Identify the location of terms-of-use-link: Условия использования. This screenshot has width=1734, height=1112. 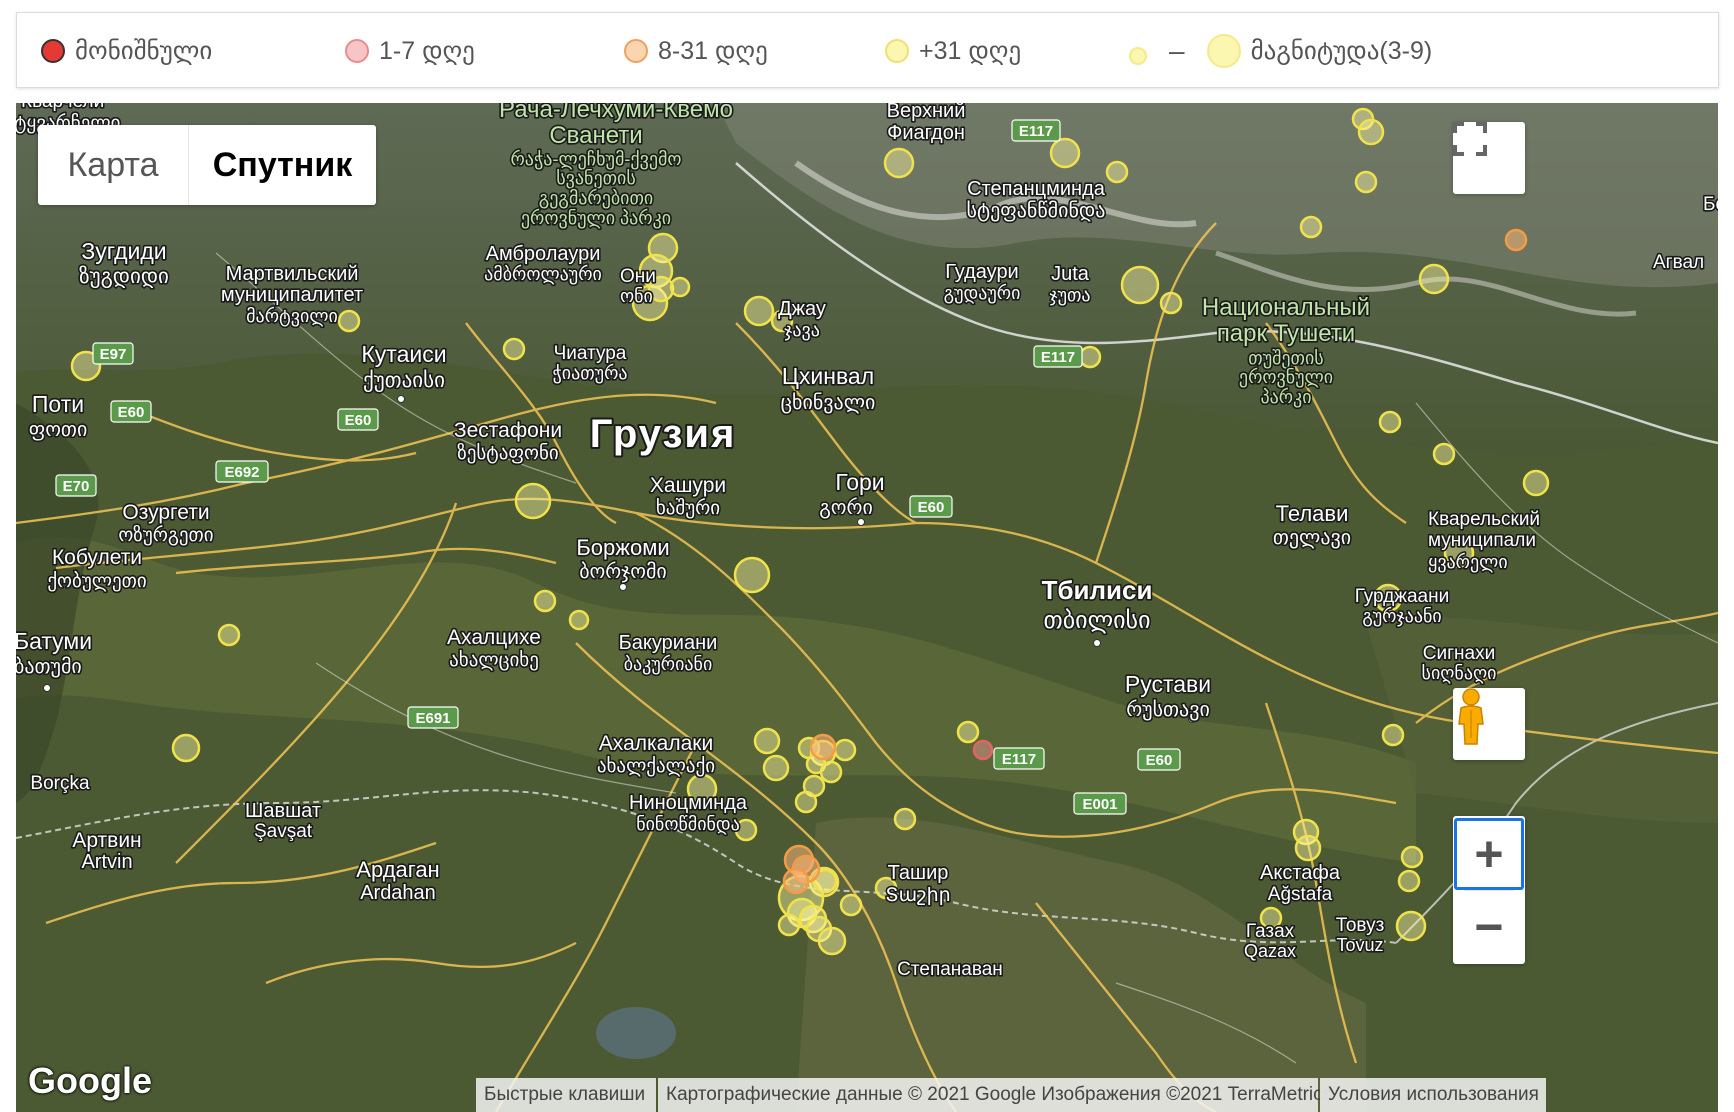
(1433, 1095).